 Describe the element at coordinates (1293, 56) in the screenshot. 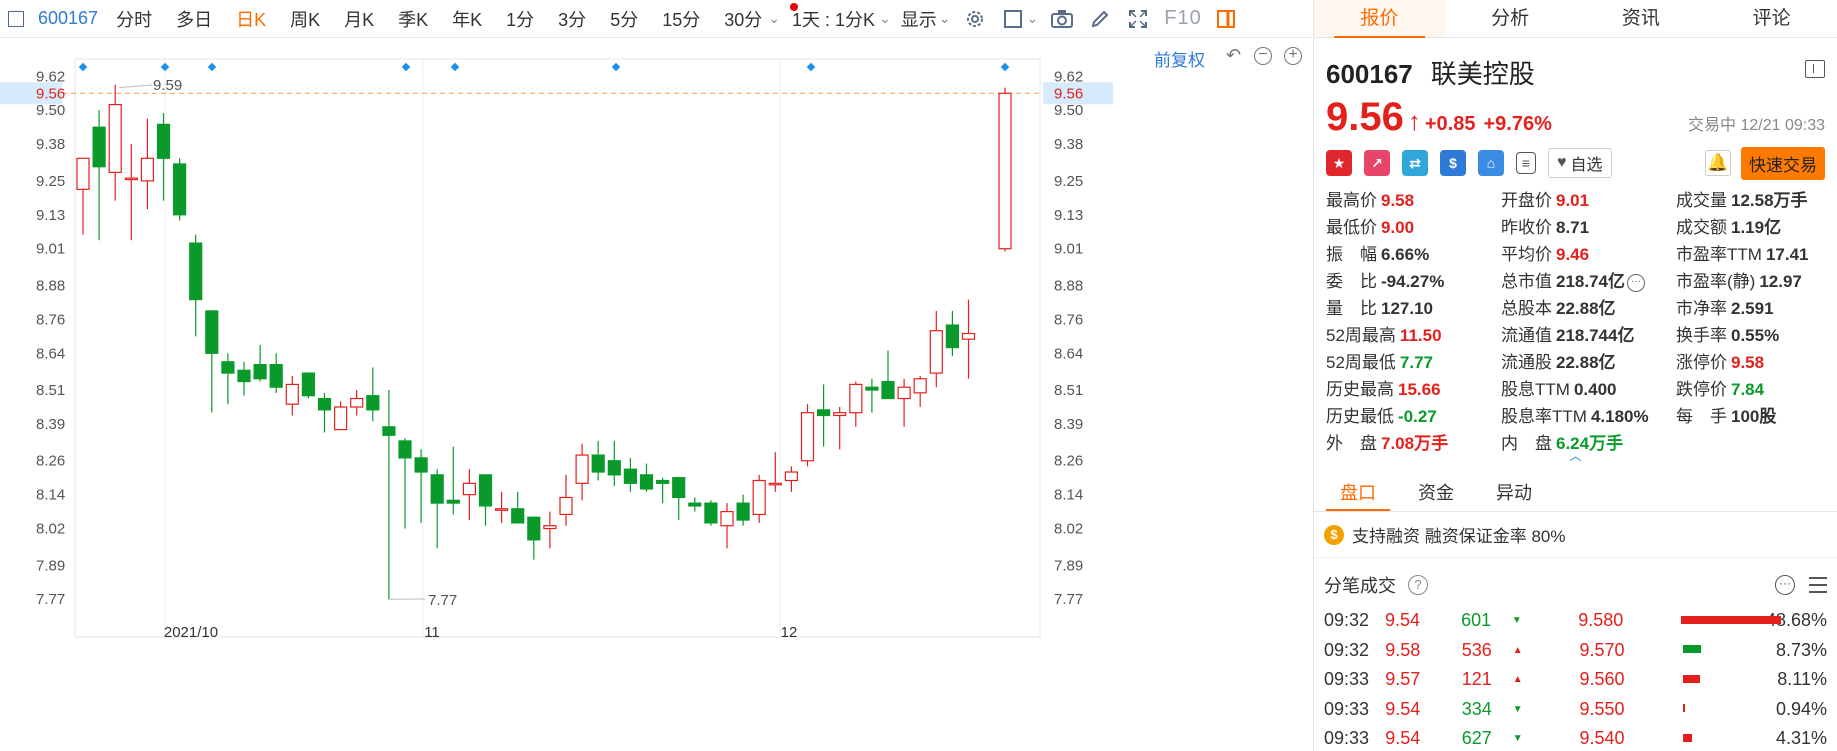

I see `zoom-in-icon: +` at that location.